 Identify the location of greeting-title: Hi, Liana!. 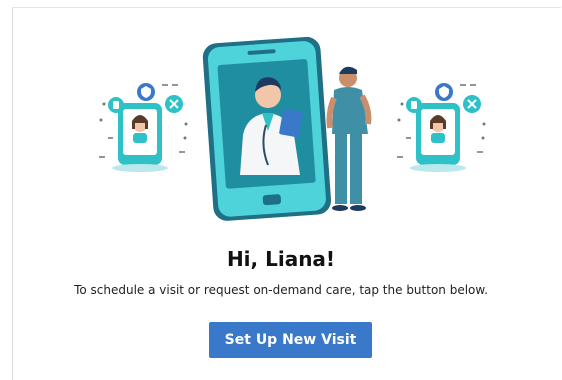
(281, 259).